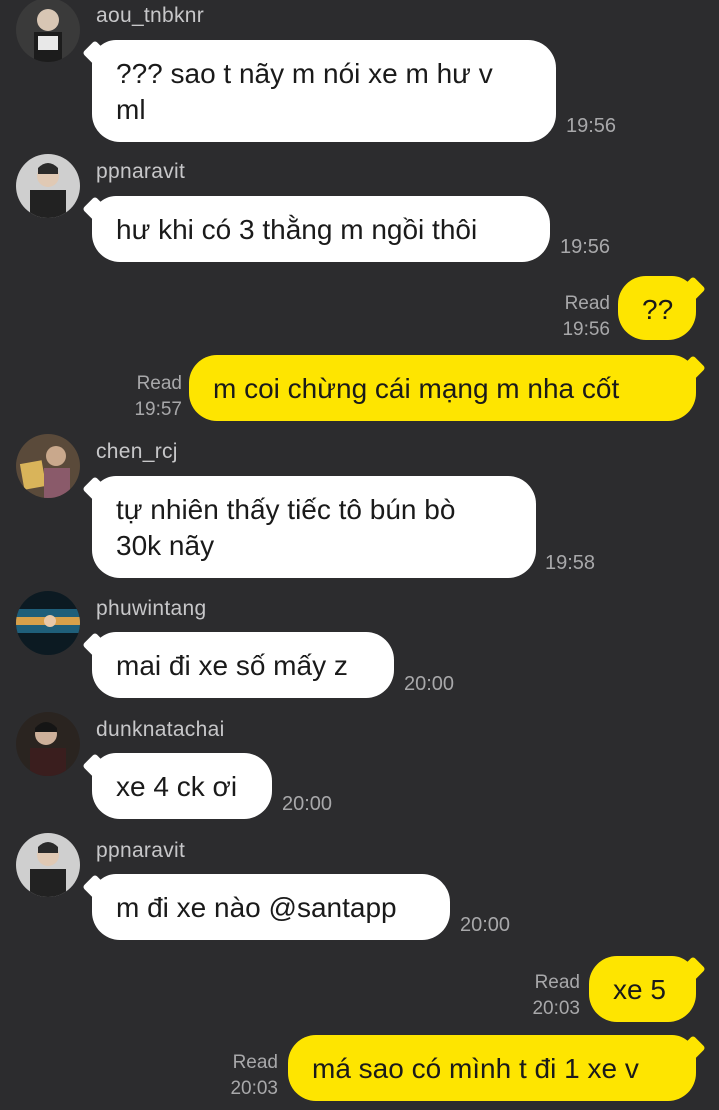 The width and height of the screenshot is (719, 1110). Describe the element at coordinates (642, 989) in the screenshot. I see `message-bubble: xe 5` at that location.